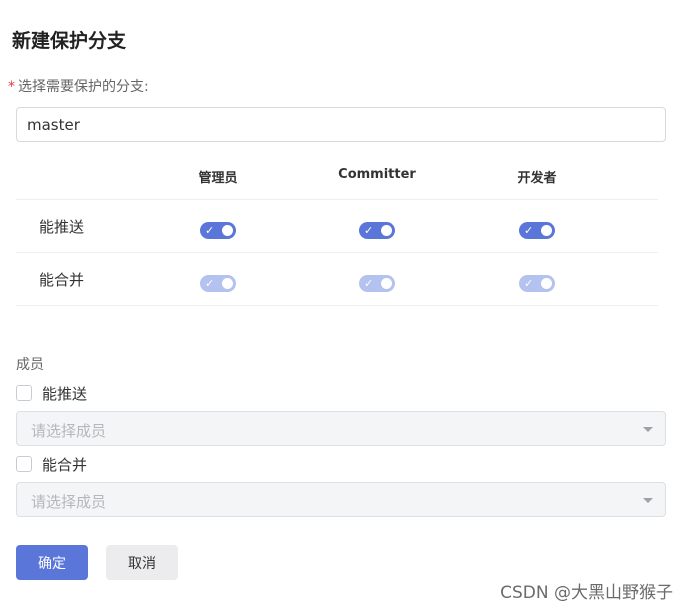 This screenshot has height=608, width=687. I want to click on column-header-developer: 开发者, so click(537, 178).